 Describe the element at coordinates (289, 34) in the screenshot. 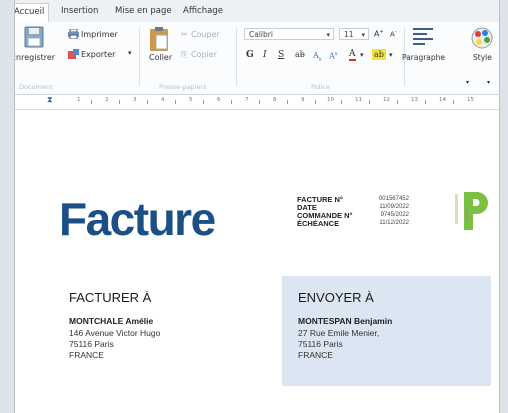

I see `font-family-select: Calibri ▾` at that location.